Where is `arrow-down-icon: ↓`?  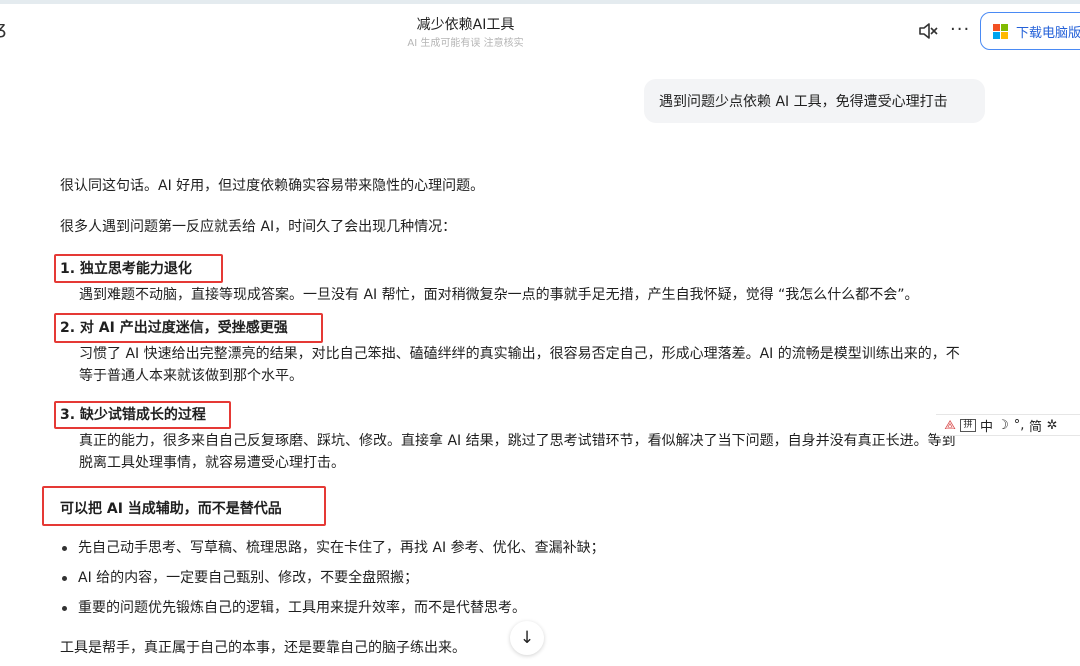
arrow-down-icon: ↓ is located at coordinates (527, 638).